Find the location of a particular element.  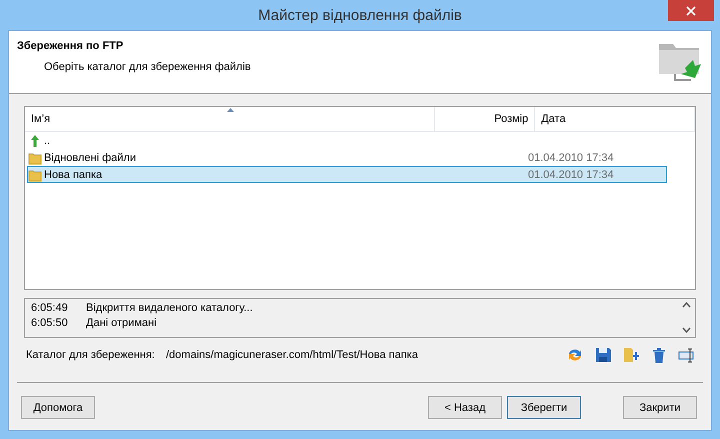

close-icon is located at coordinates (691, 11).